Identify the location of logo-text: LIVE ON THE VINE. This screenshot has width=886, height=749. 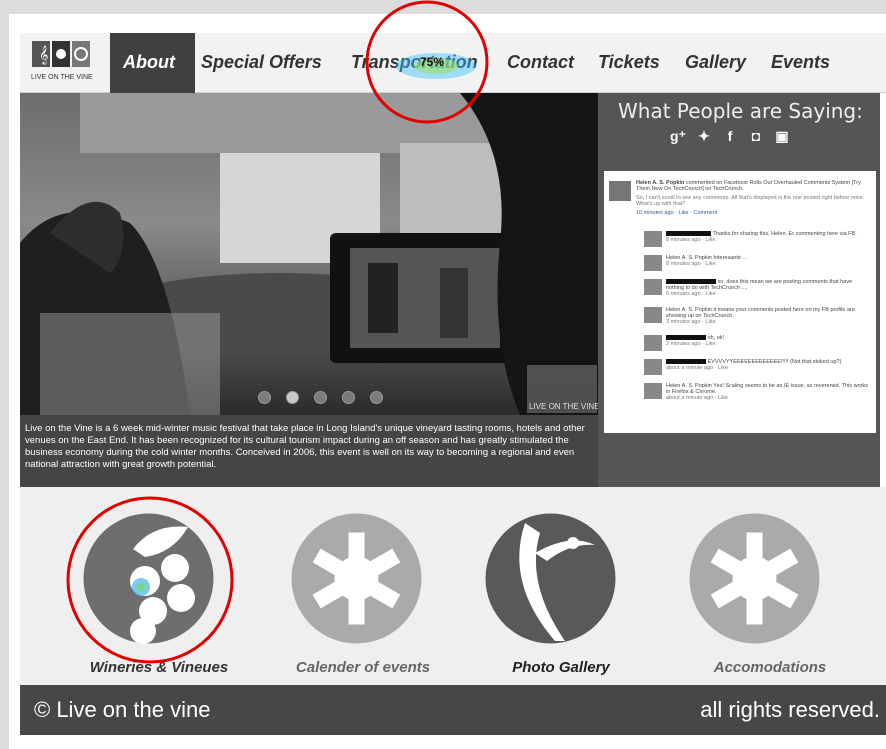
(62, 77).